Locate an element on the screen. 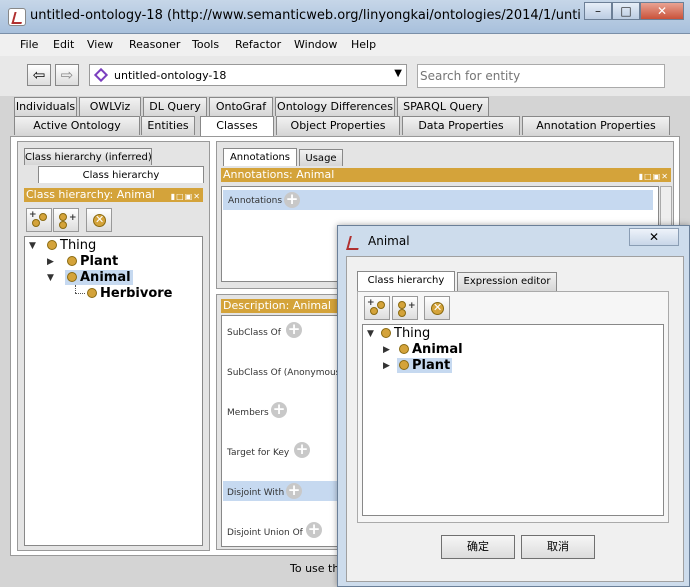  tab-ontology-differences: Ontology Differences is located at coordinates (335, 106).